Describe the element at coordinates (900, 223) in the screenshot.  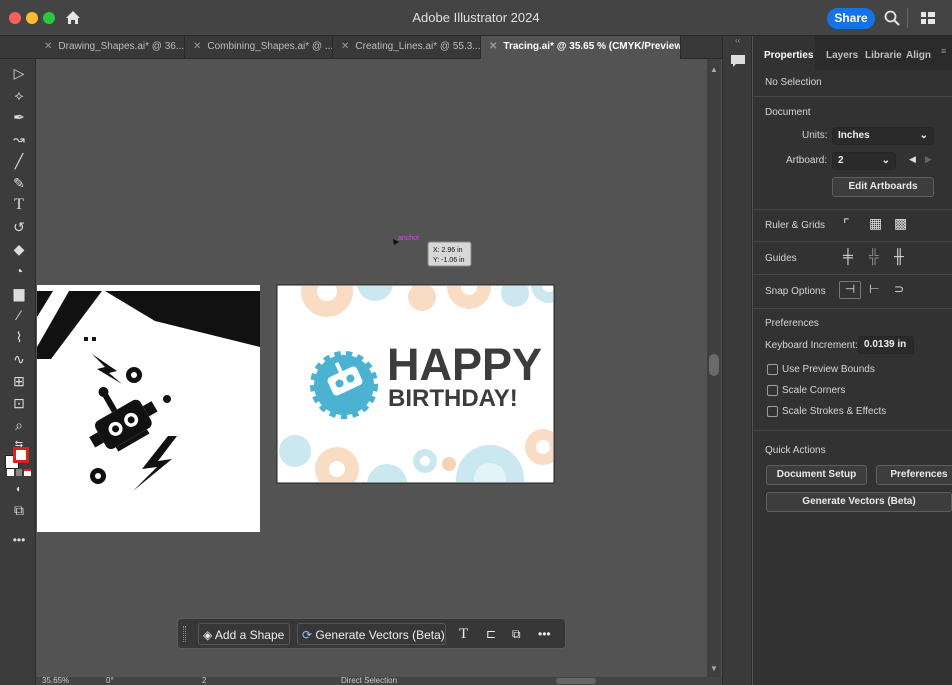
I see `transparency-grid-icon: ▩` at that location.